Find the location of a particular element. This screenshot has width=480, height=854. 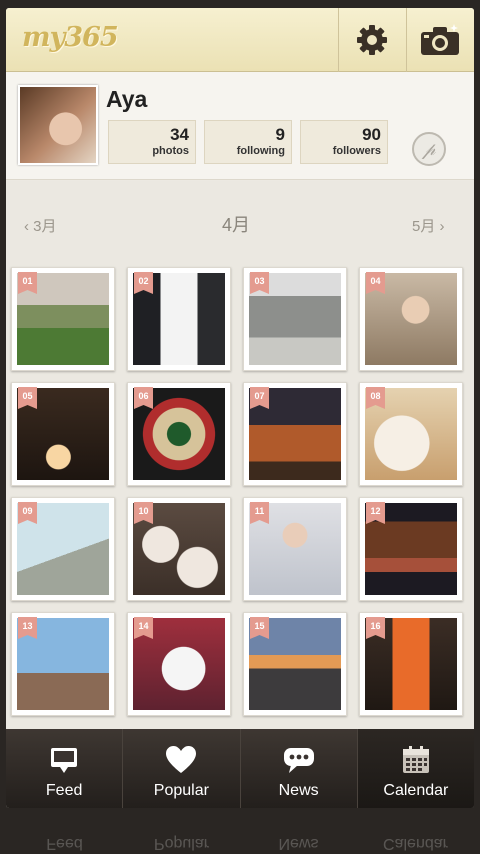

tab-news-label: News is located at coordinates (298, 790).